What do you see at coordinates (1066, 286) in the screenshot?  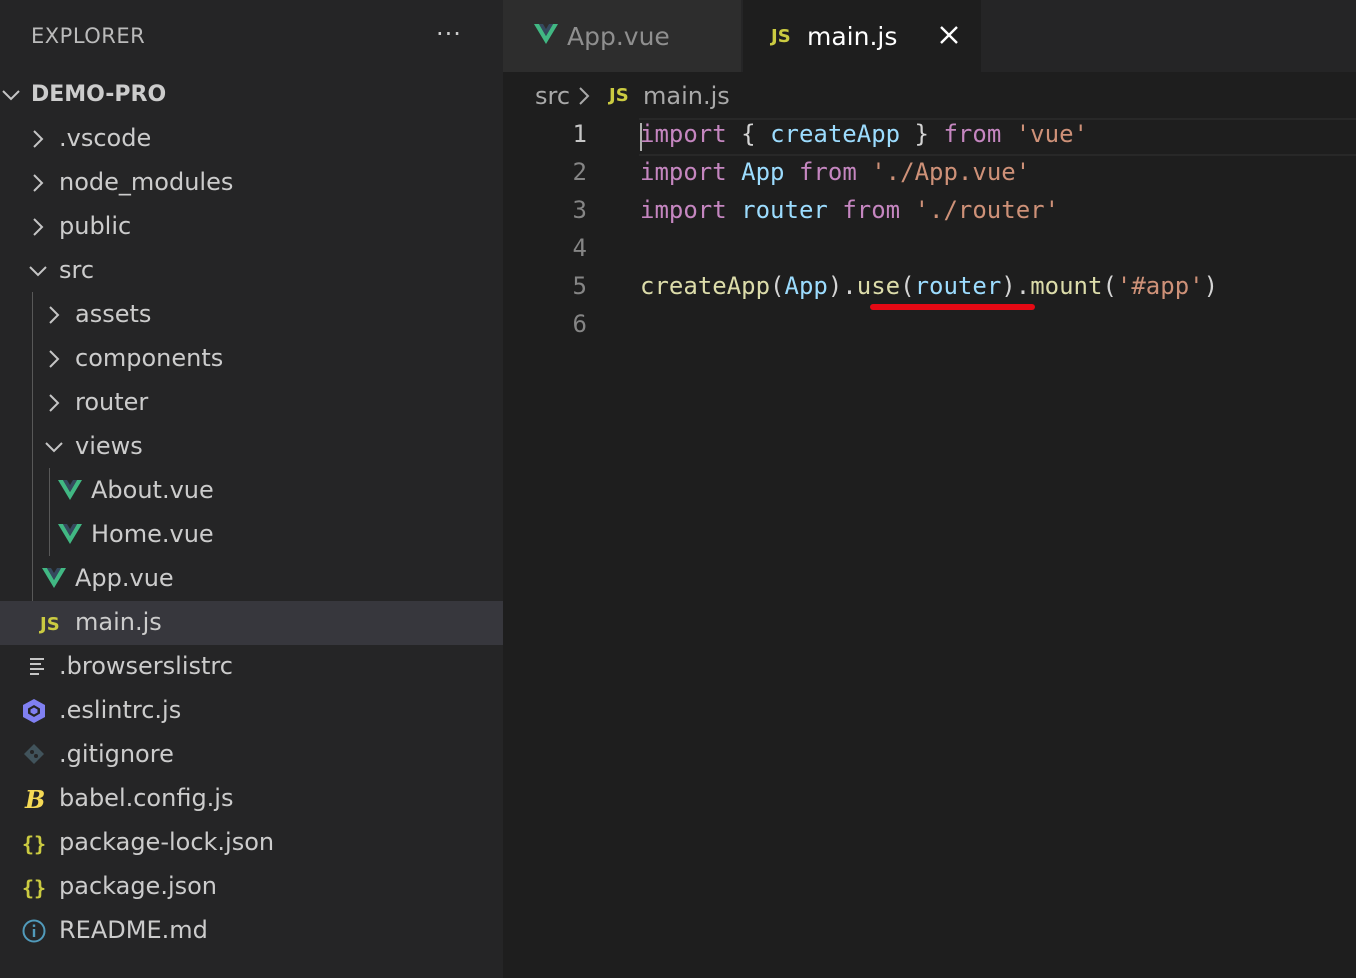 I see `code-token: mount` at bounding box center [1066, 286].